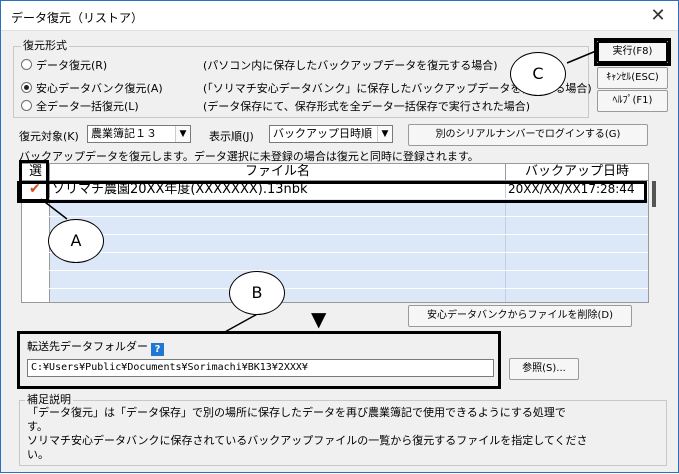 The width and height of the screenshot is (679, 474). What do you see at coordinates (76, 241) in the screenshot?
I see `callout-a: A` at bounding box center [76, 241].